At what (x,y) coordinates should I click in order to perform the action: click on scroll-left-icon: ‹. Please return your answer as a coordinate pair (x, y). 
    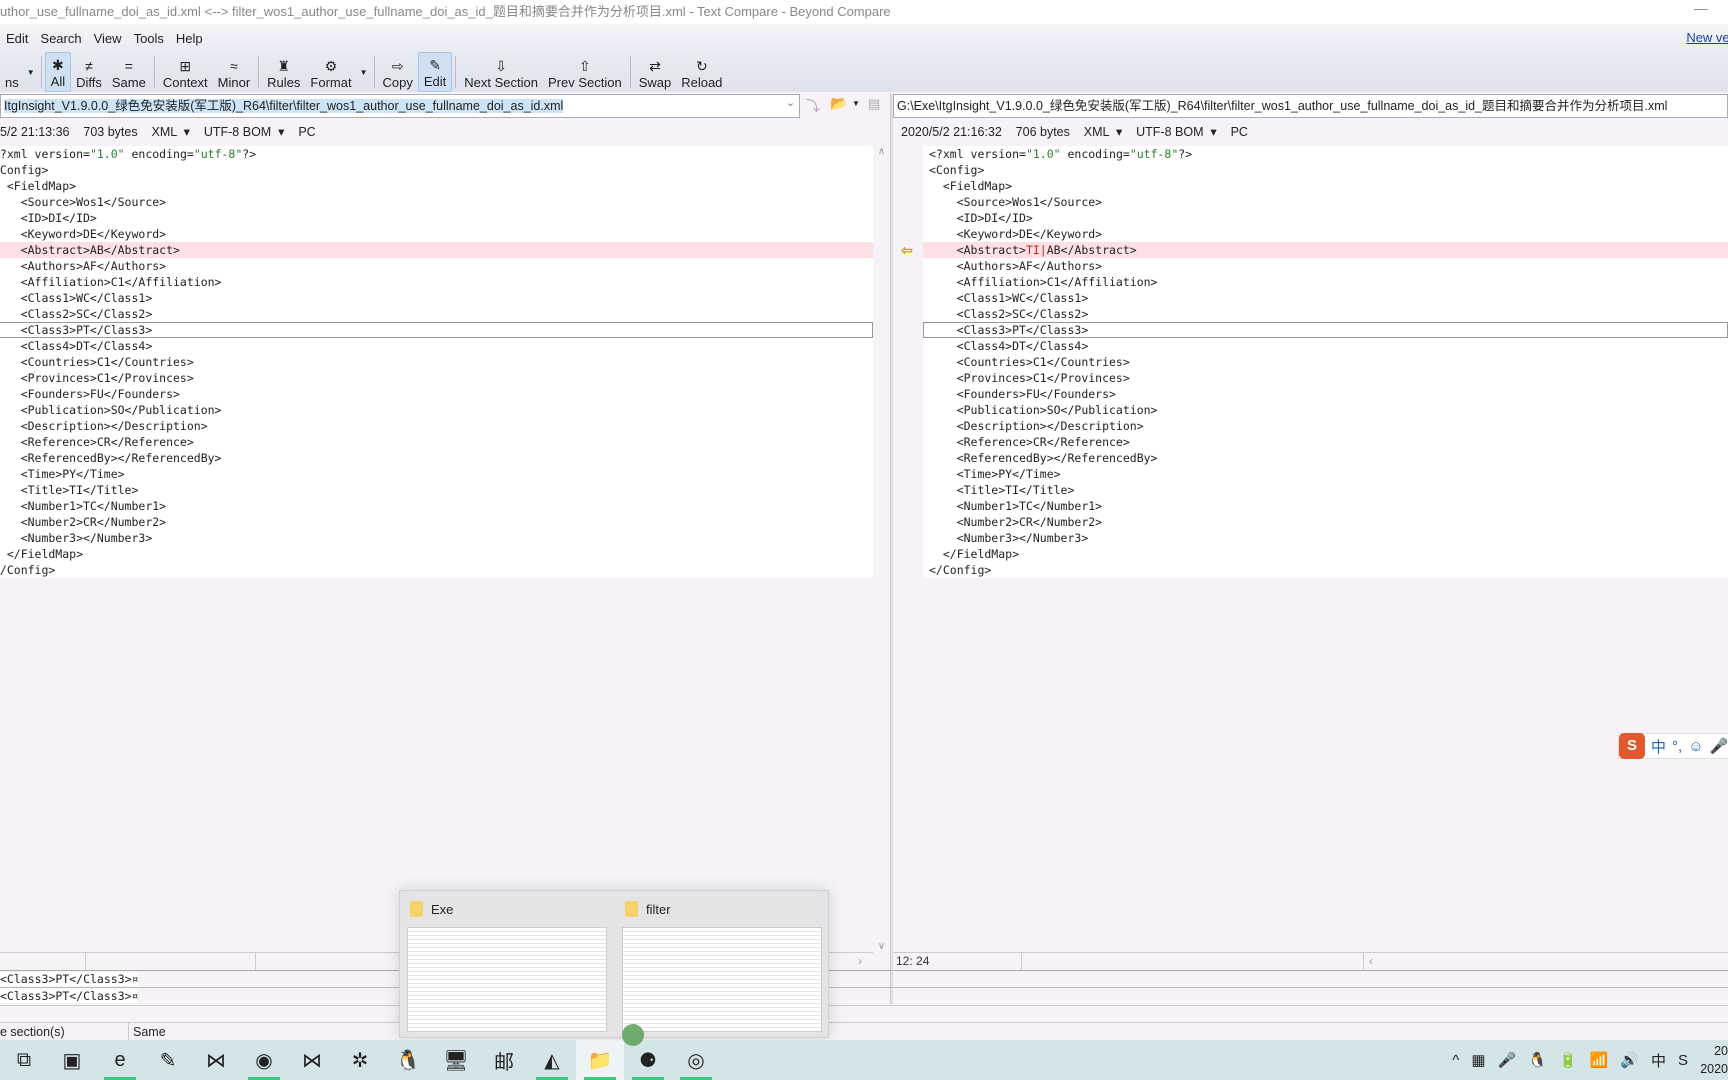
    Looking at the image, I should click on (1371, 961).